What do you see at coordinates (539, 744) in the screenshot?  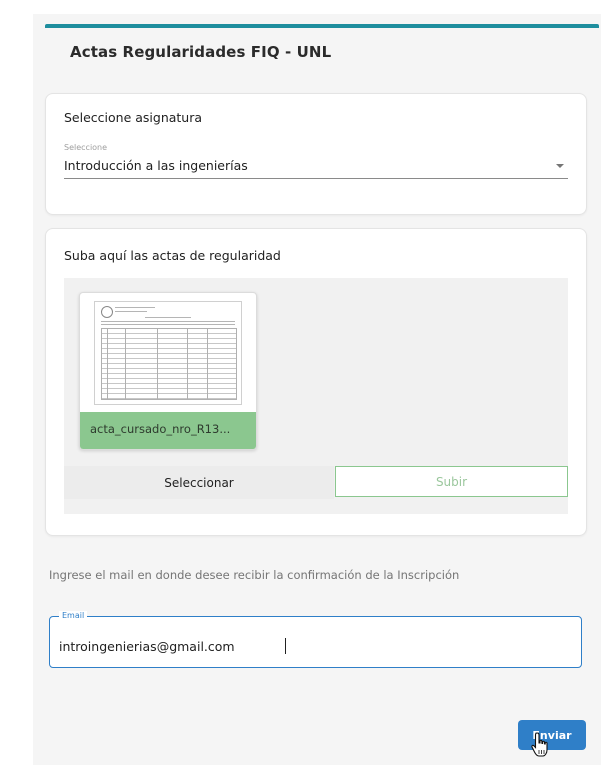 I see `hand-pointer-icon` at bounding box center [539, 744].